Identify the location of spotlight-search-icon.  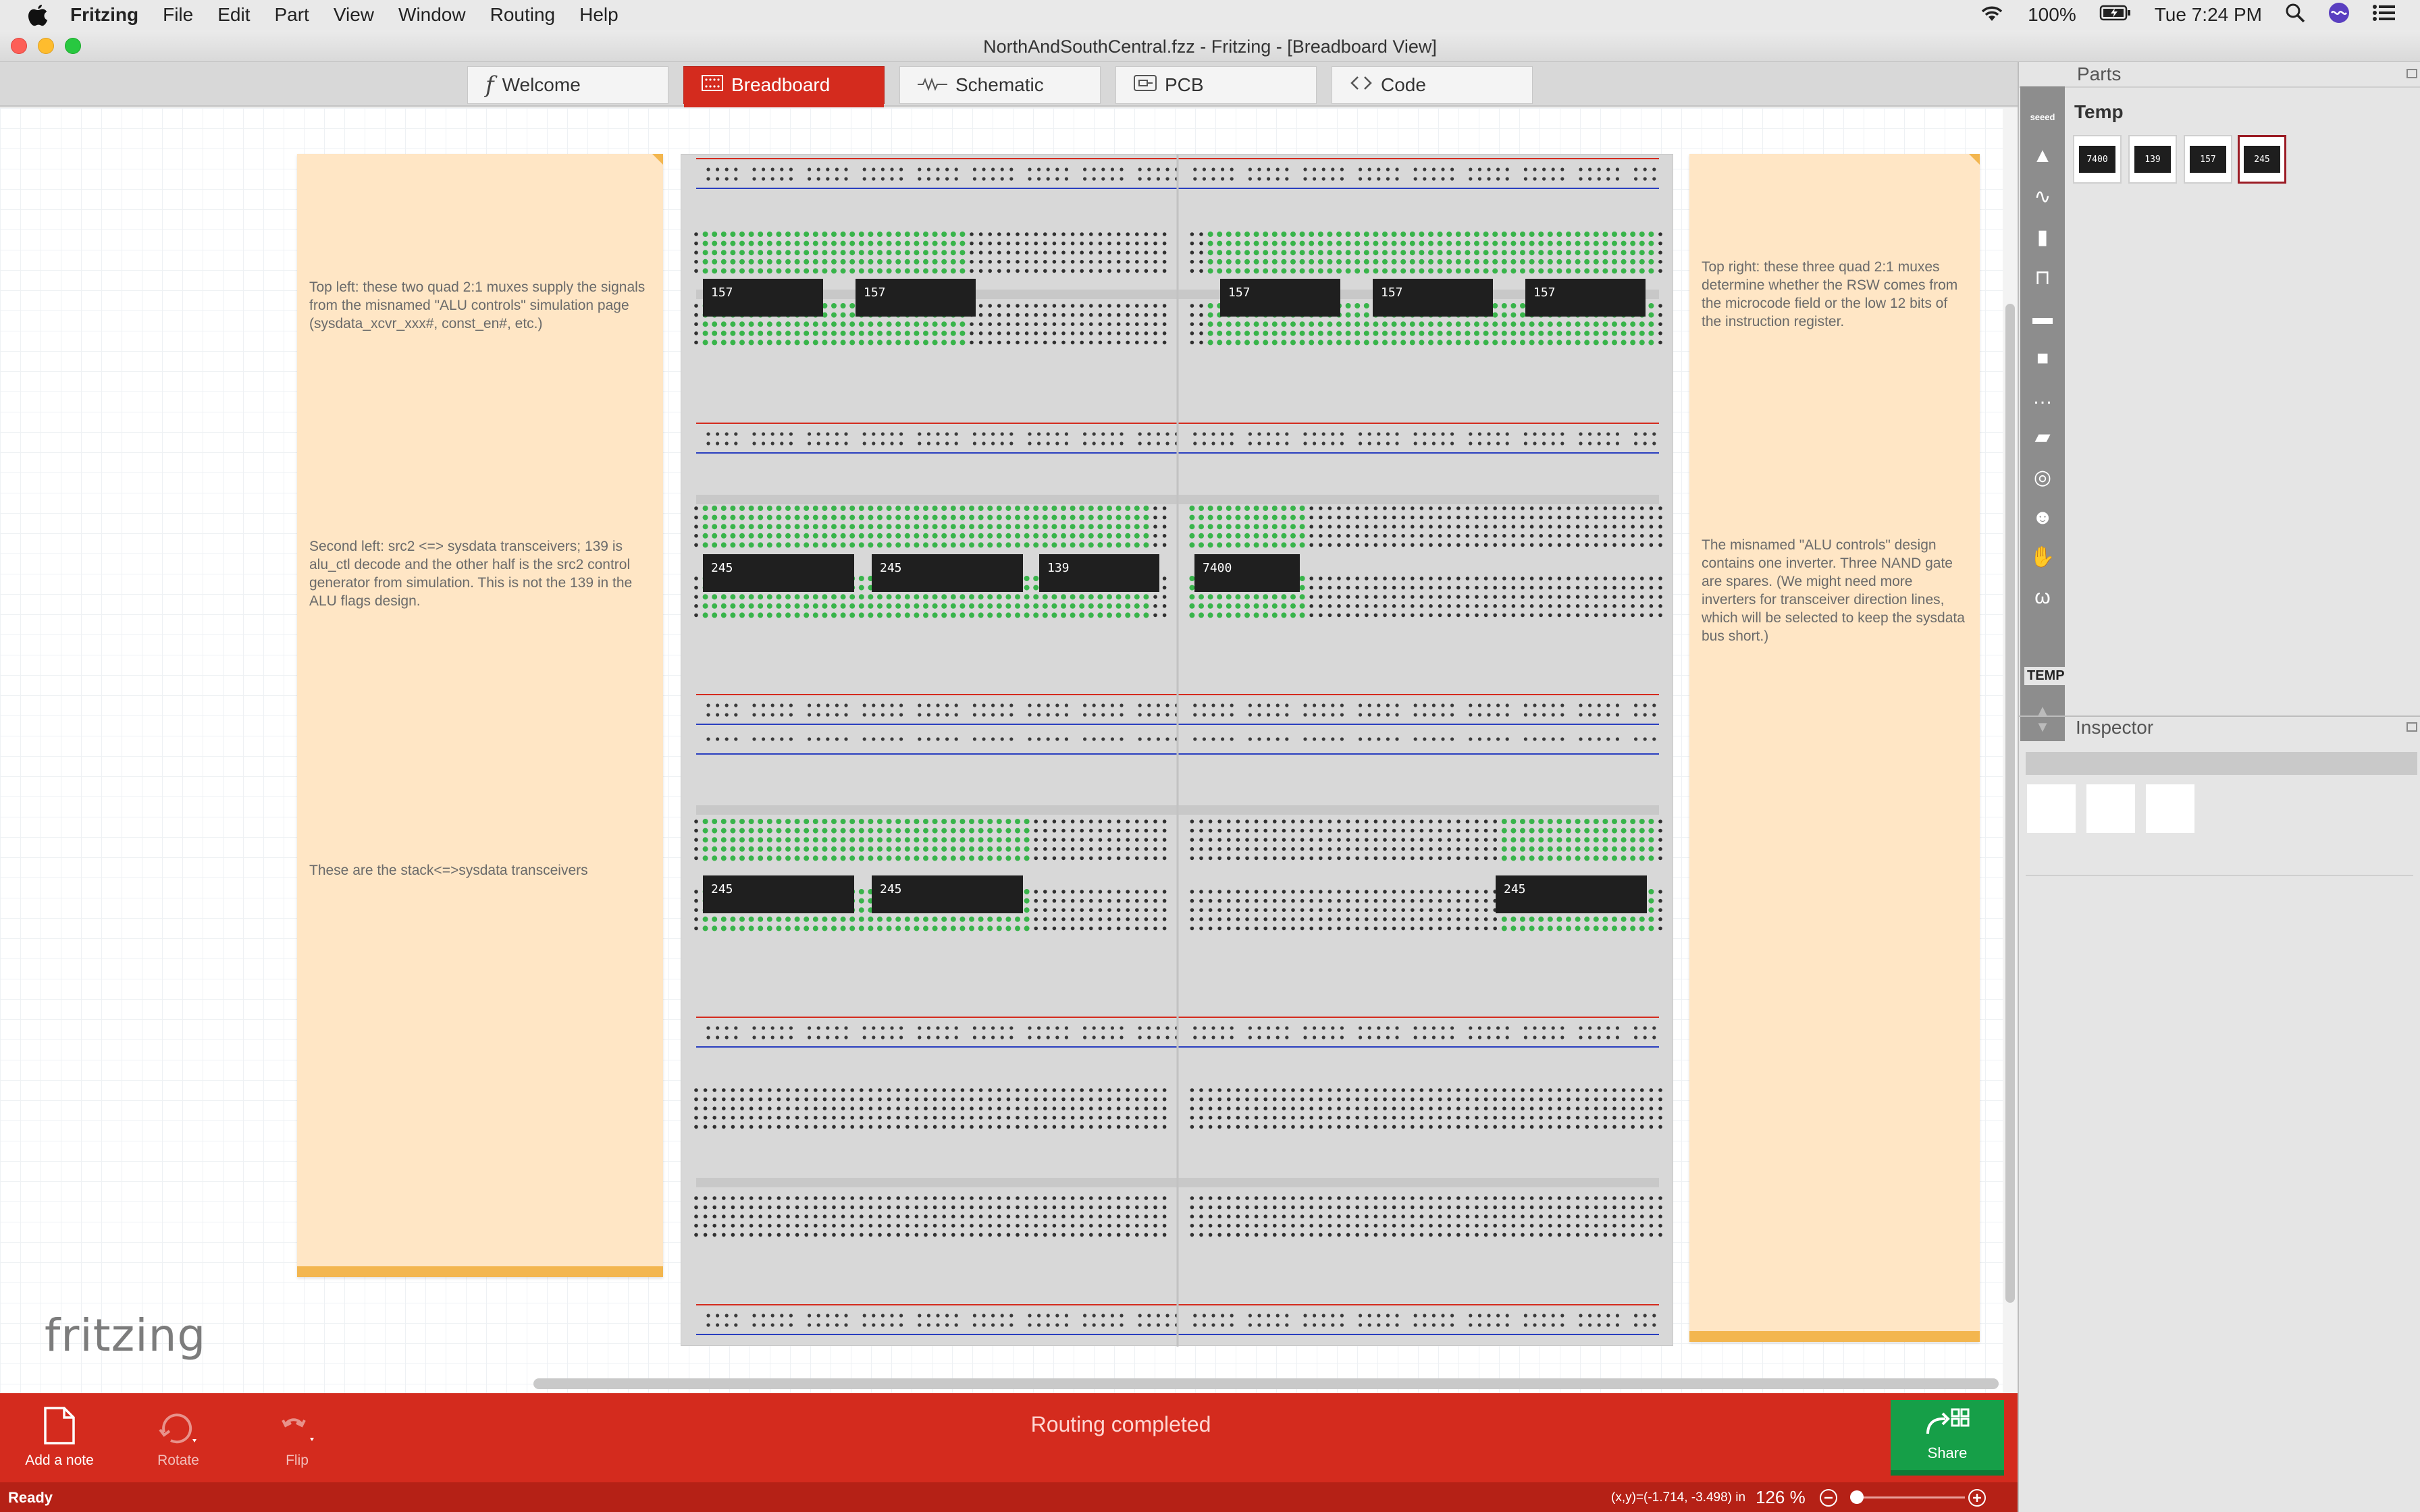
(2295, 15).